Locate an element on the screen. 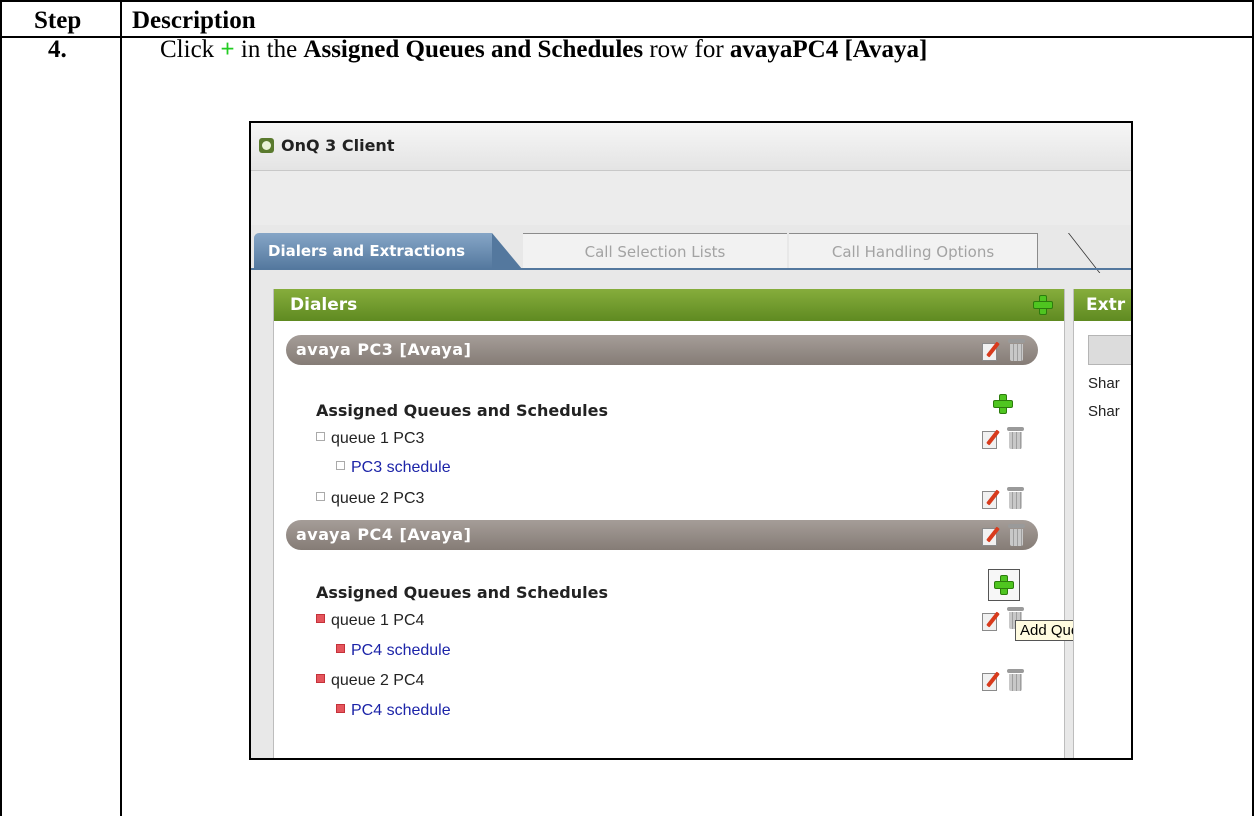 The width and height of the screenshot is (1254, 816). tab-baseline is located at coordinates (691, 269).